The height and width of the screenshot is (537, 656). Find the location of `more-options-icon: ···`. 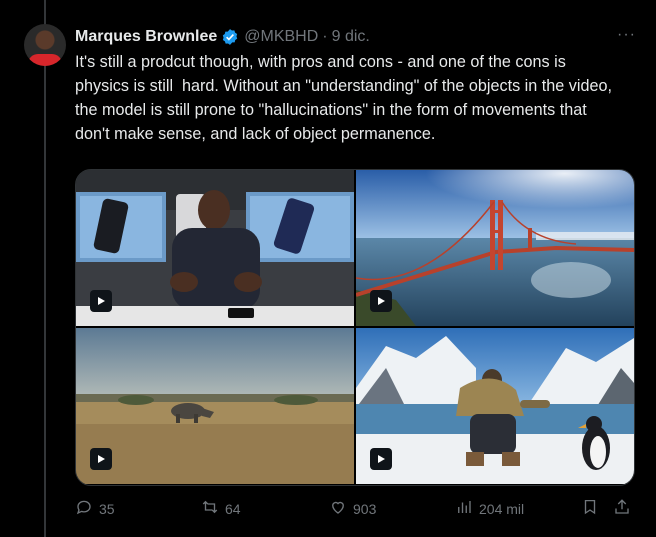

more-options-icon: ··· is located at coordinates (626, 35).